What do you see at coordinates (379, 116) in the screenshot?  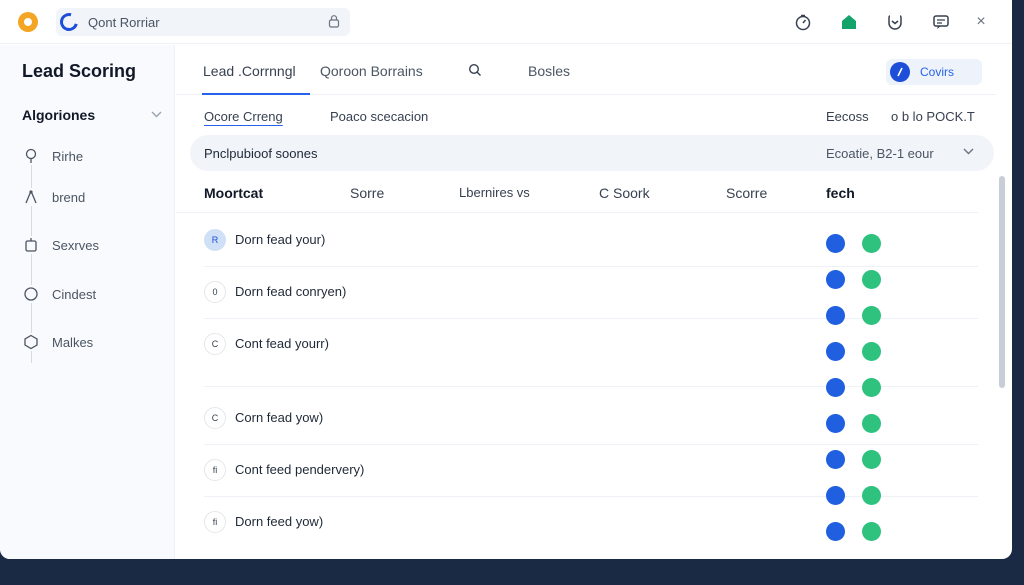 I see `subtab-poaco-scecacion: Poaco scecacion` at bounding box center [379, 116].